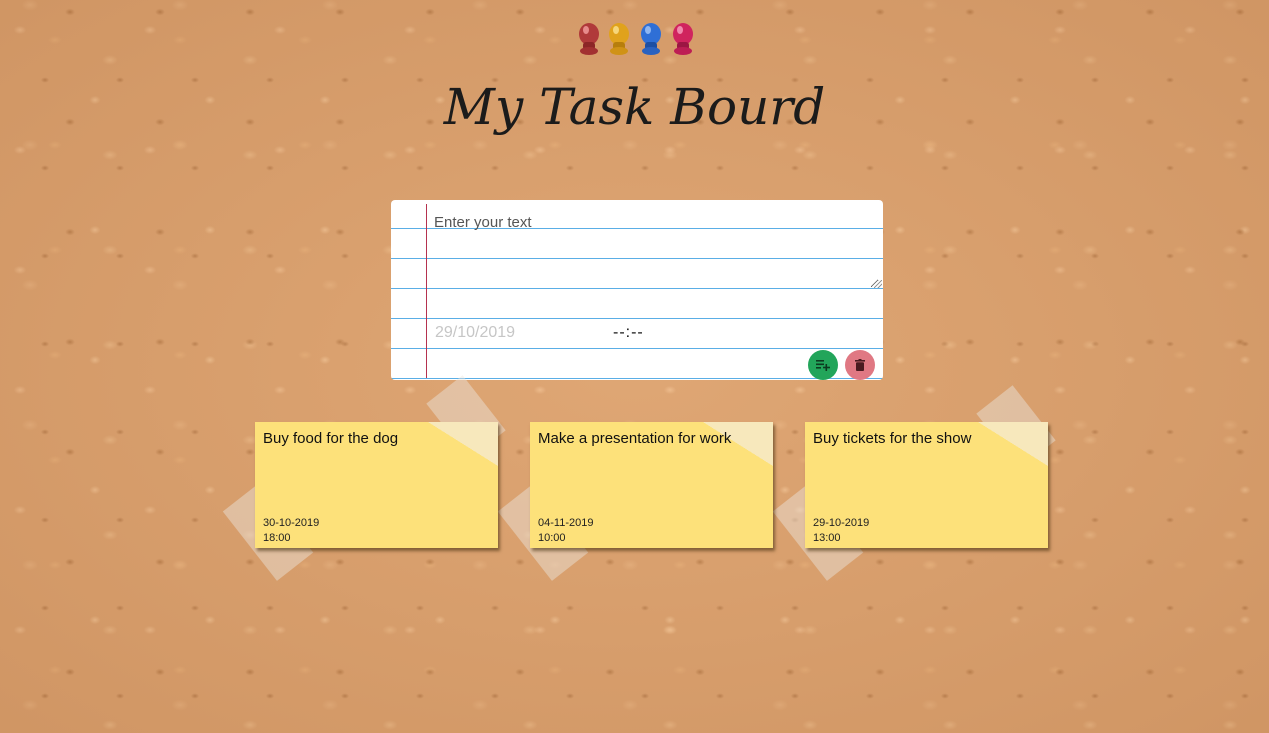 This screenshot has height=733, width=1269. I want to click on pins-decoration, so click(639, 42).